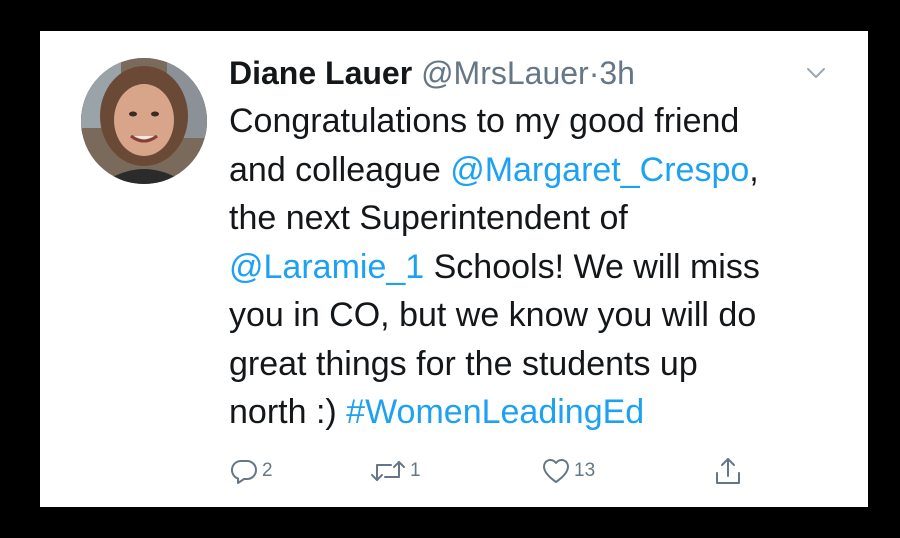  Describe the element at coordinates (493, 315) in the screenshot. I see `tweet-line: you in CO, but we know you will do` at that location.